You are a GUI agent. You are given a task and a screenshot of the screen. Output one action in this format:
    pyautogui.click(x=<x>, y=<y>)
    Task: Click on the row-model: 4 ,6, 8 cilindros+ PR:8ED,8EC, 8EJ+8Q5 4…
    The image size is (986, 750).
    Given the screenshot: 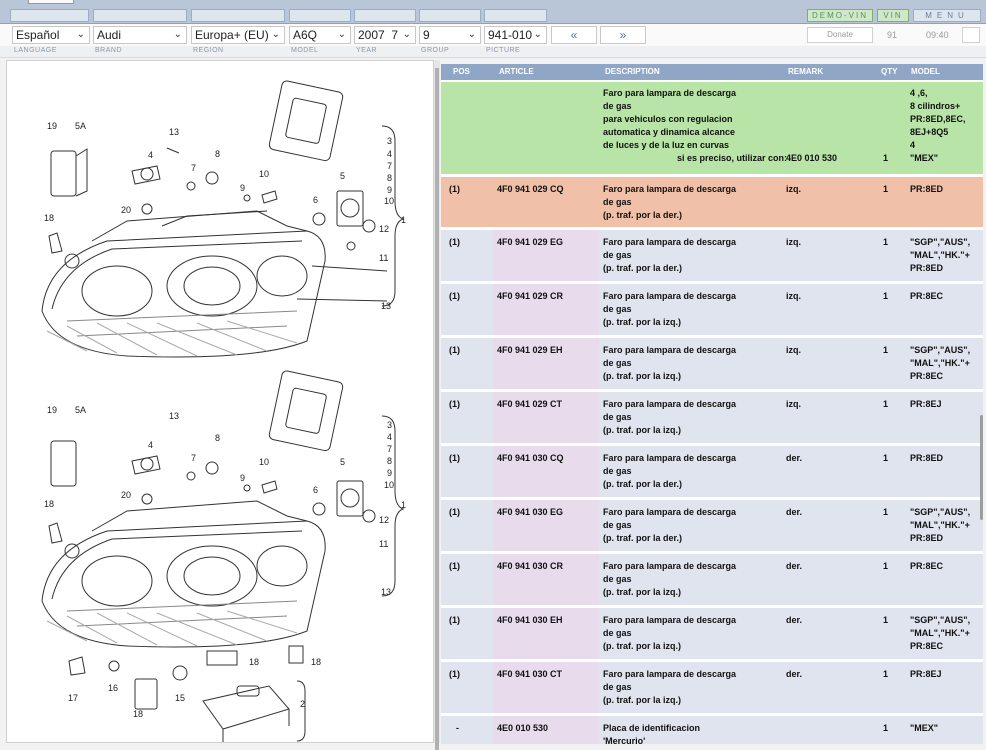 What is the action you would take?
    pyautogui.click(x=938, y=125)
    